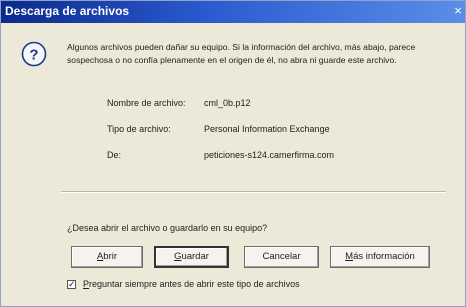 The width and height of the screenshot is (466, 307). I want to click on open-button: Abrir, so click(107, 257).